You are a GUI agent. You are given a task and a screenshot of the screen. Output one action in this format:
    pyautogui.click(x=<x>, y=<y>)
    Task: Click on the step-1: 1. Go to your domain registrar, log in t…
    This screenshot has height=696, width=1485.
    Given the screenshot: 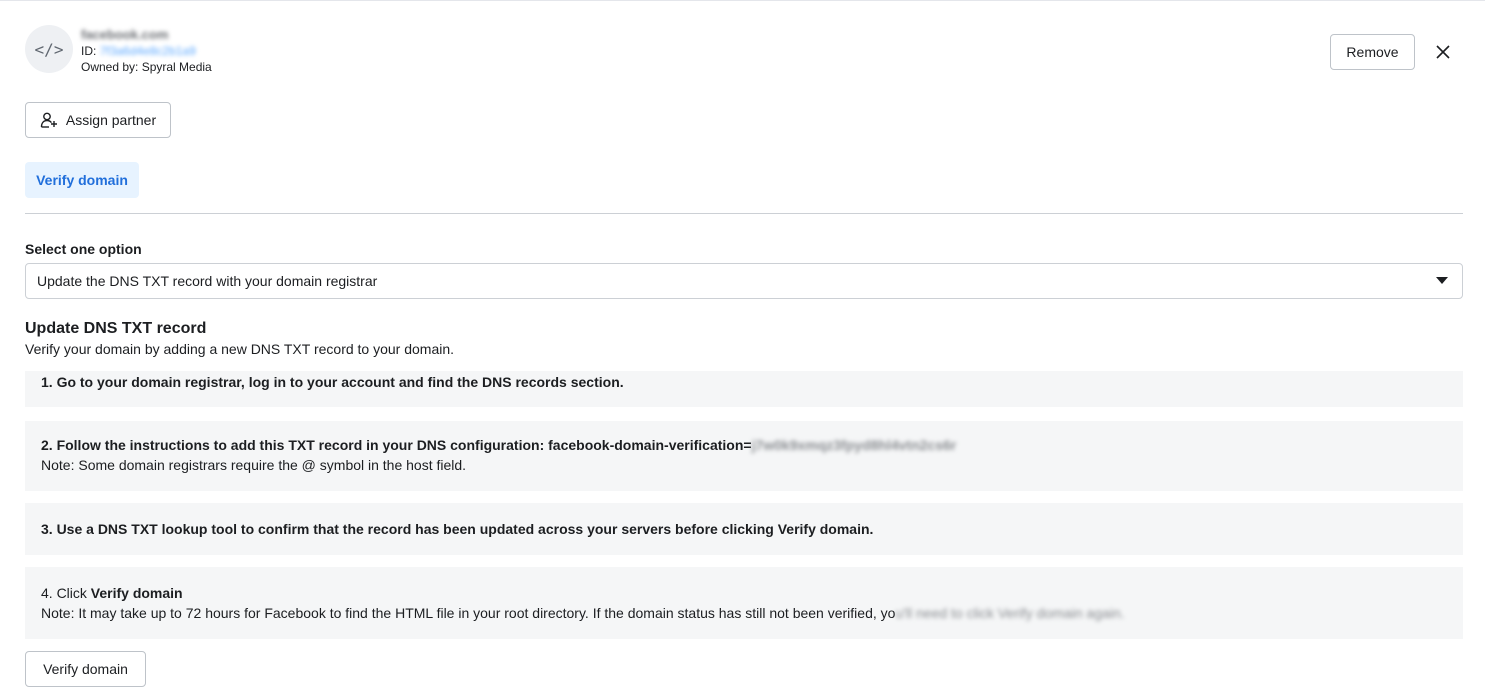 What is the action you would take?
    pyautogui.click(x=744, y=389)
    